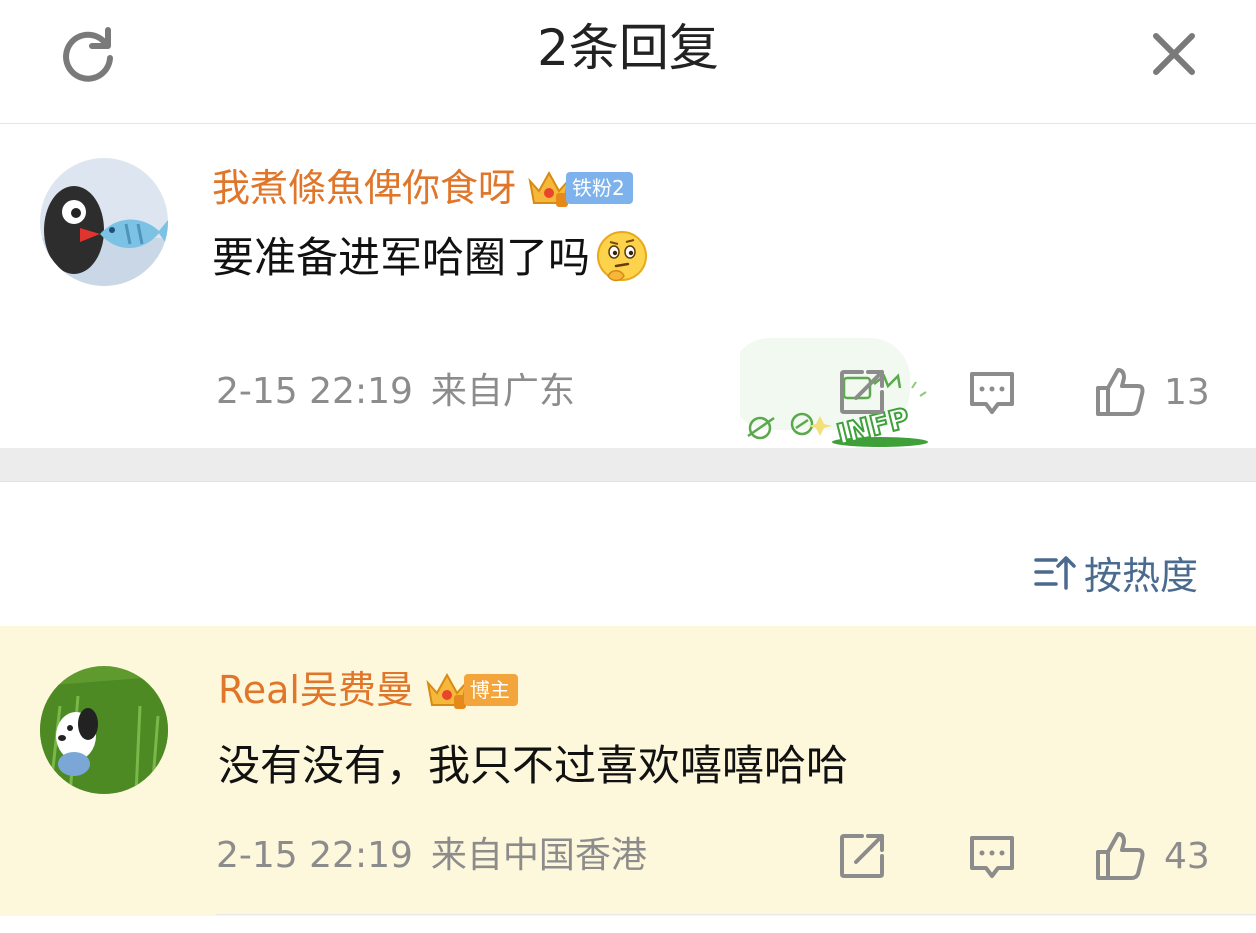 The height and width of the screenshot is (933, 1256). I want to click on comment-location: 来自广东, so click(502, 391).